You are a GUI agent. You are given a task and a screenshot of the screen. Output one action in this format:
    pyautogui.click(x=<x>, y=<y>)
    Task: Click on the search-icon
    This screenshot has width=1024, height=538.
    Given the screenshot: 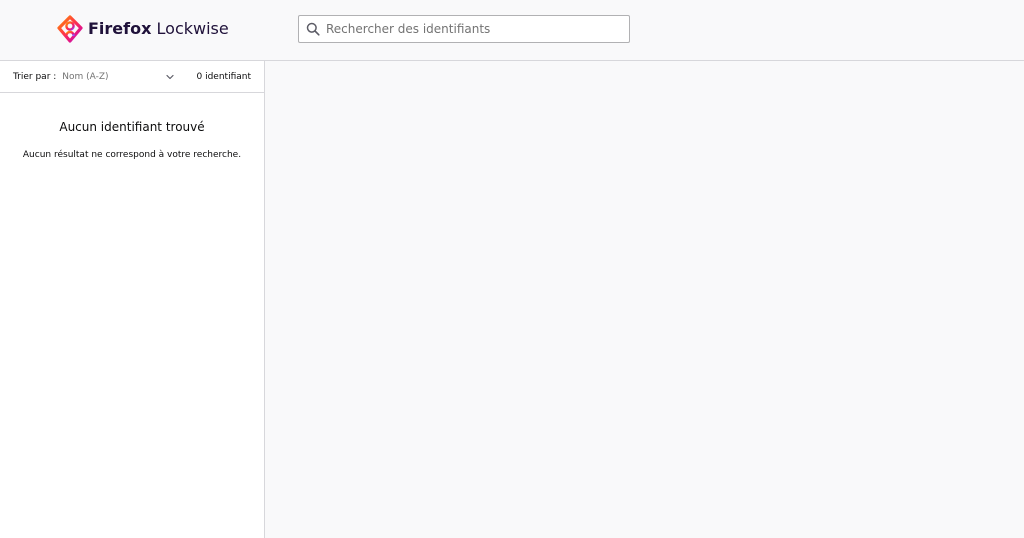 What is the action you would take?
    pyautogui.click(x=313, y=29)
    